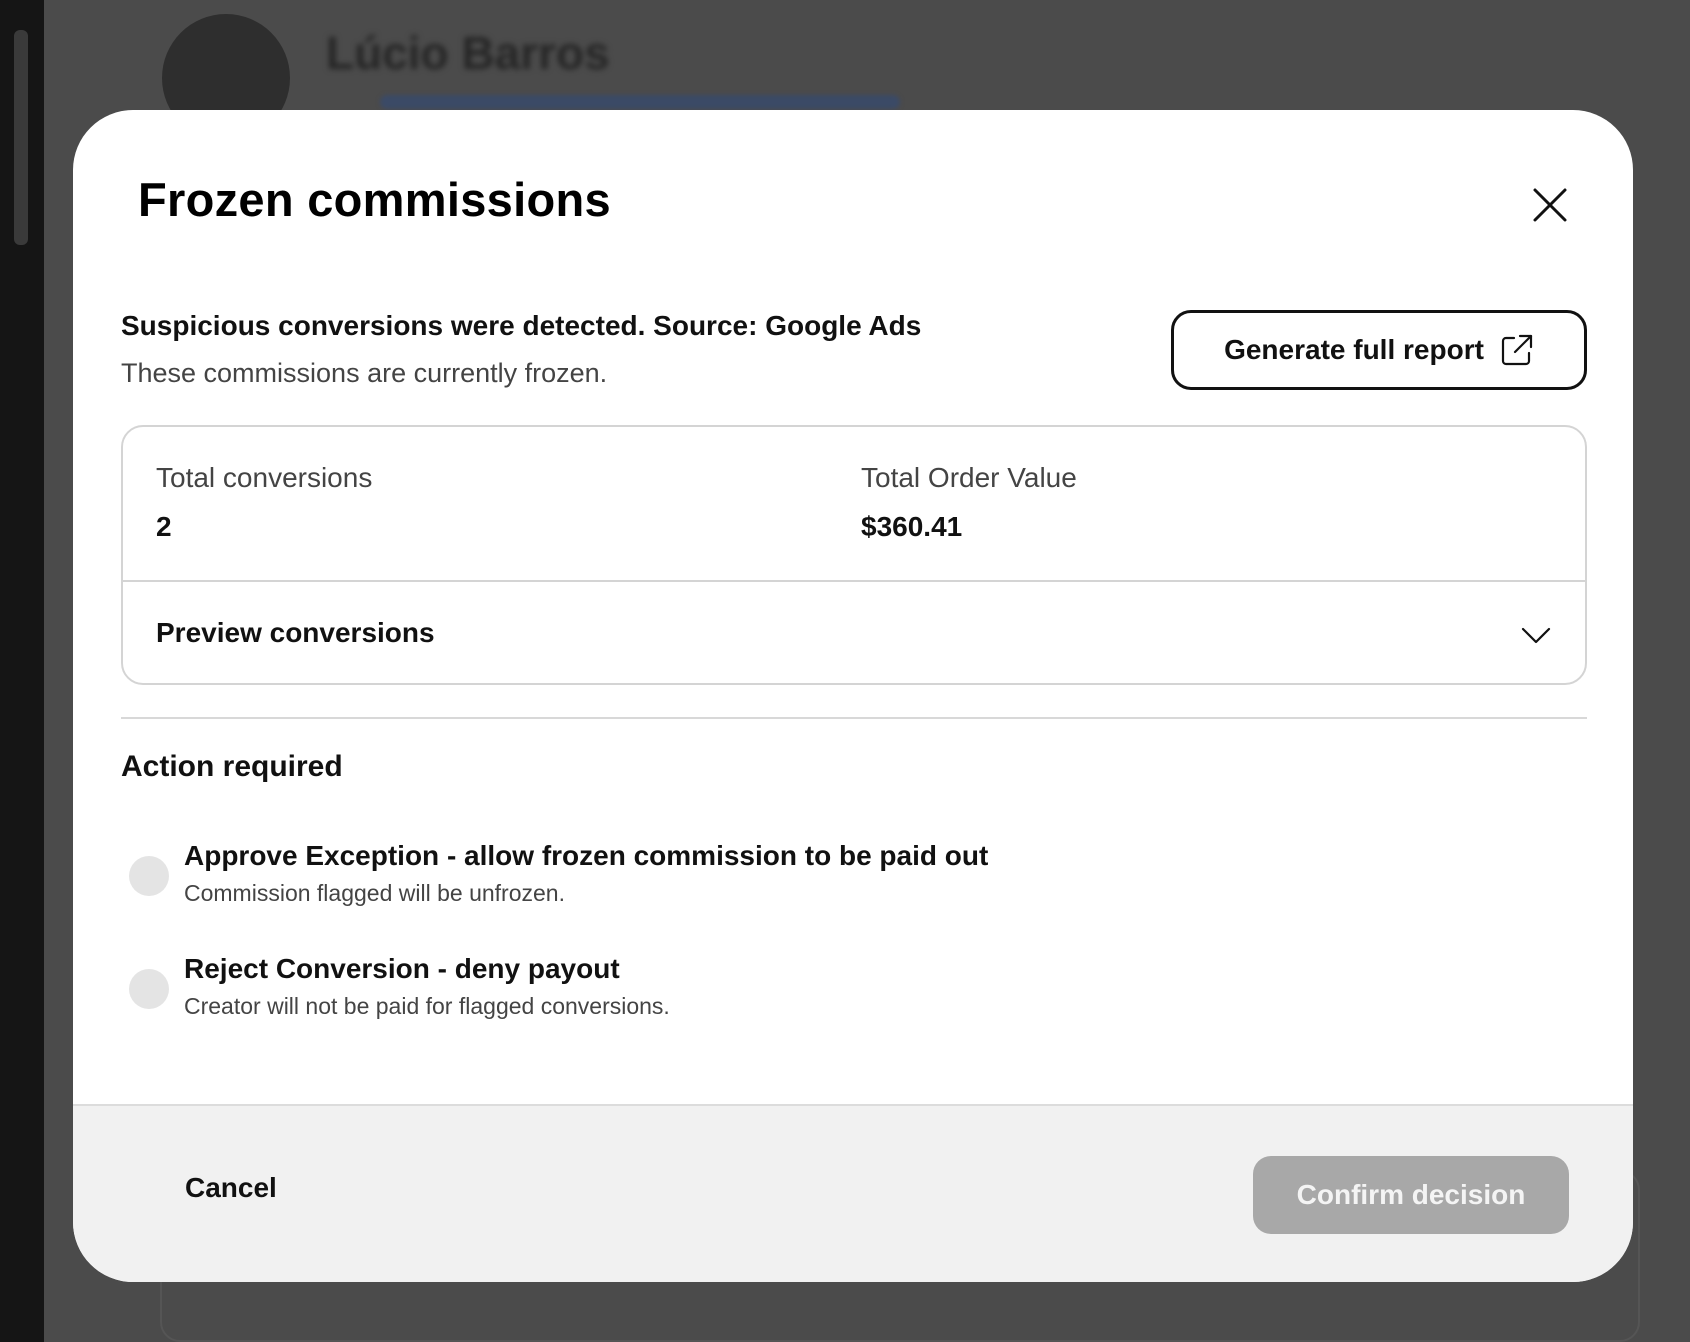 The height and width of the screenshot is (1342, 1690). Describe the element at coordinates (468, 53) in the screenshot. I see `background-creator-name: Lúcio Barros` at that location.